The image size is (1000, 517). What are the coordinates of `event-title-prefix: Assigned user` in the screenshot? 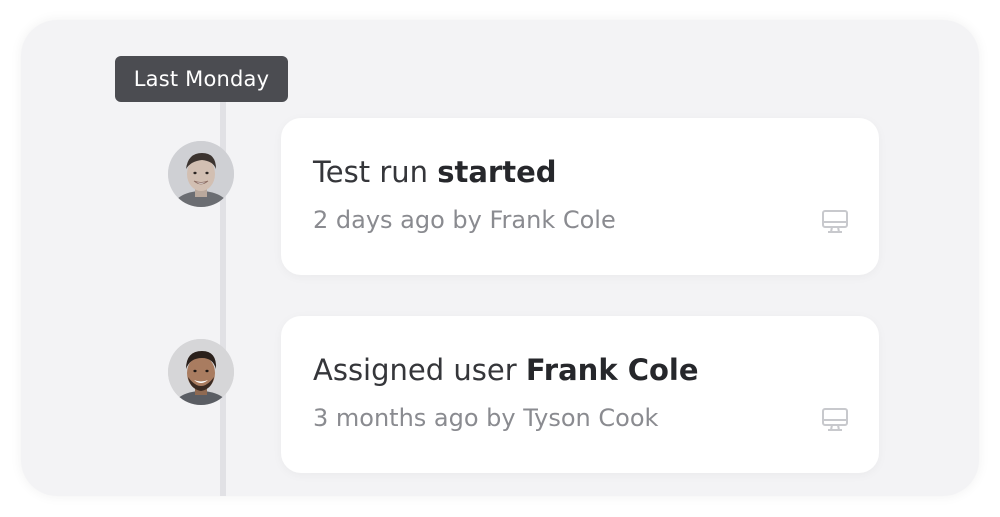 It's located at (419, 370).